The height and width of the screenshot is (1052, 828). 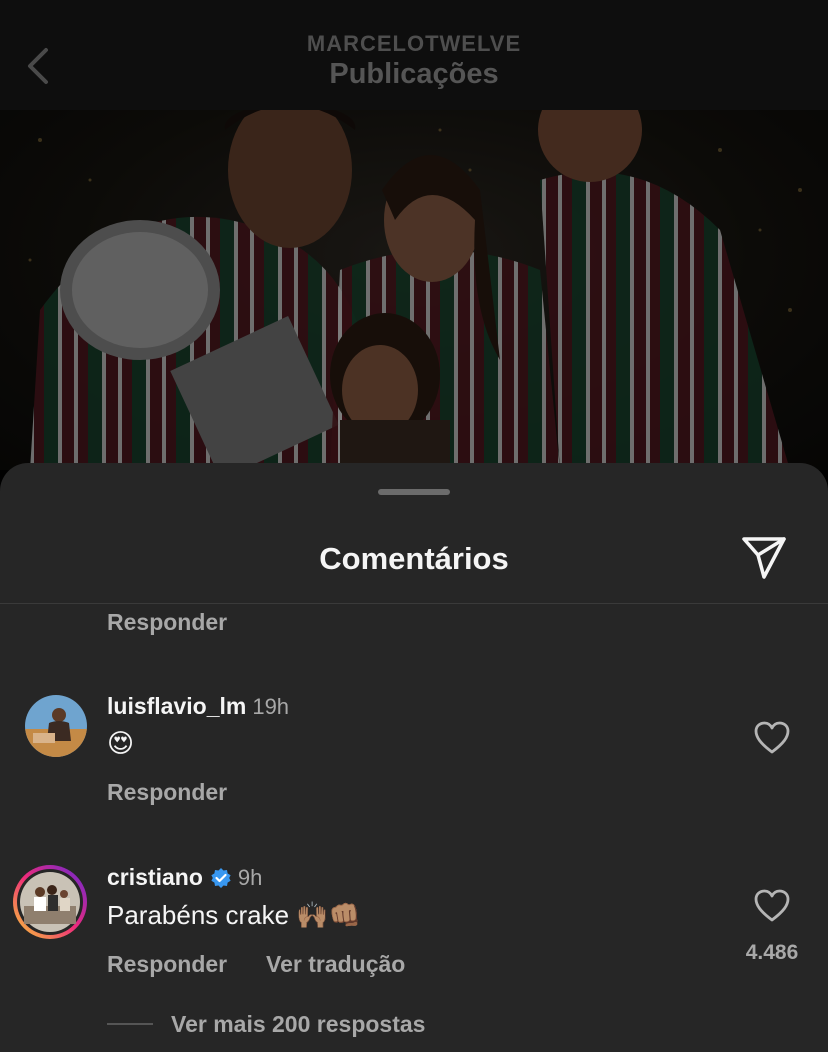 What do you see at coordinates (121, 743) in the screenshot?
I see `comment-text: 😍` at bounding box center [121, 743].